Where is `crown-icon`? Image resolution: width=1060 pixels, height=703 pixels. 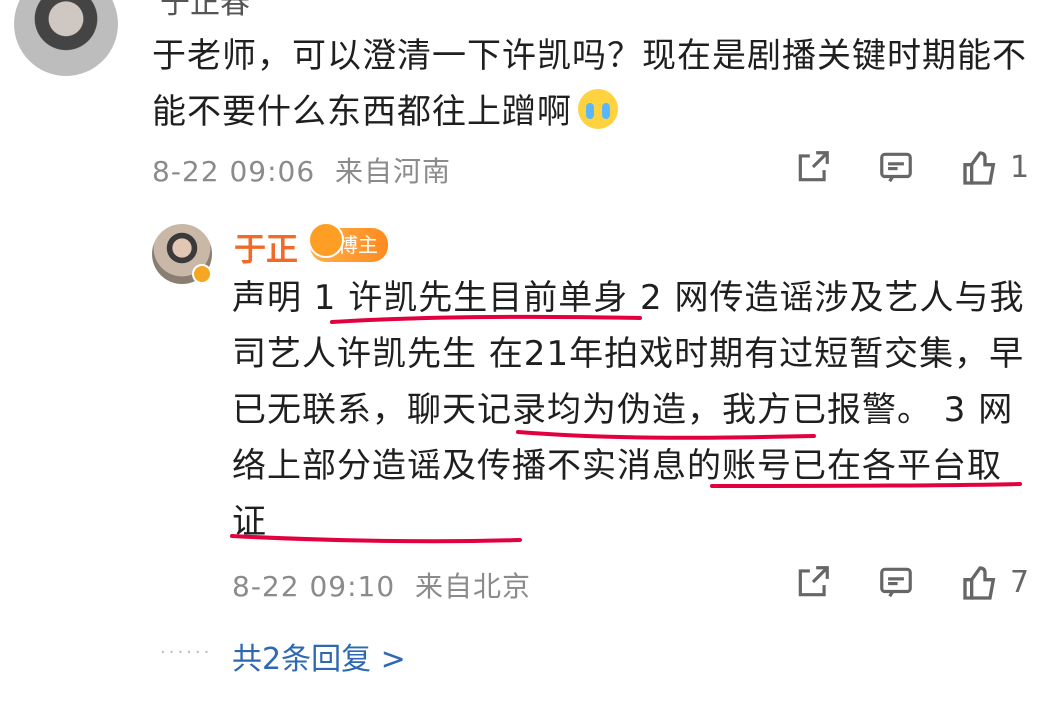
crown-icon is located at coordinates (326, 240).